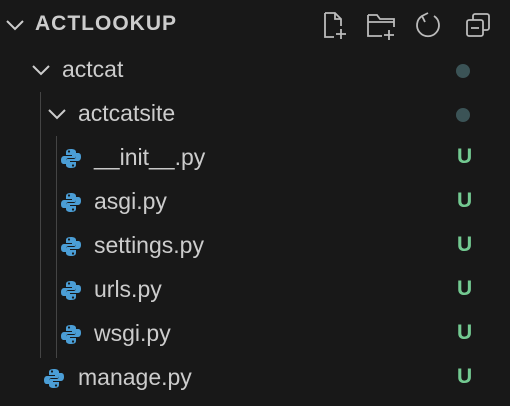  What do you see at coordinates (149, 245) in the screenshot?
I see `file-label: settings.py` at bounding box center [149, 245].